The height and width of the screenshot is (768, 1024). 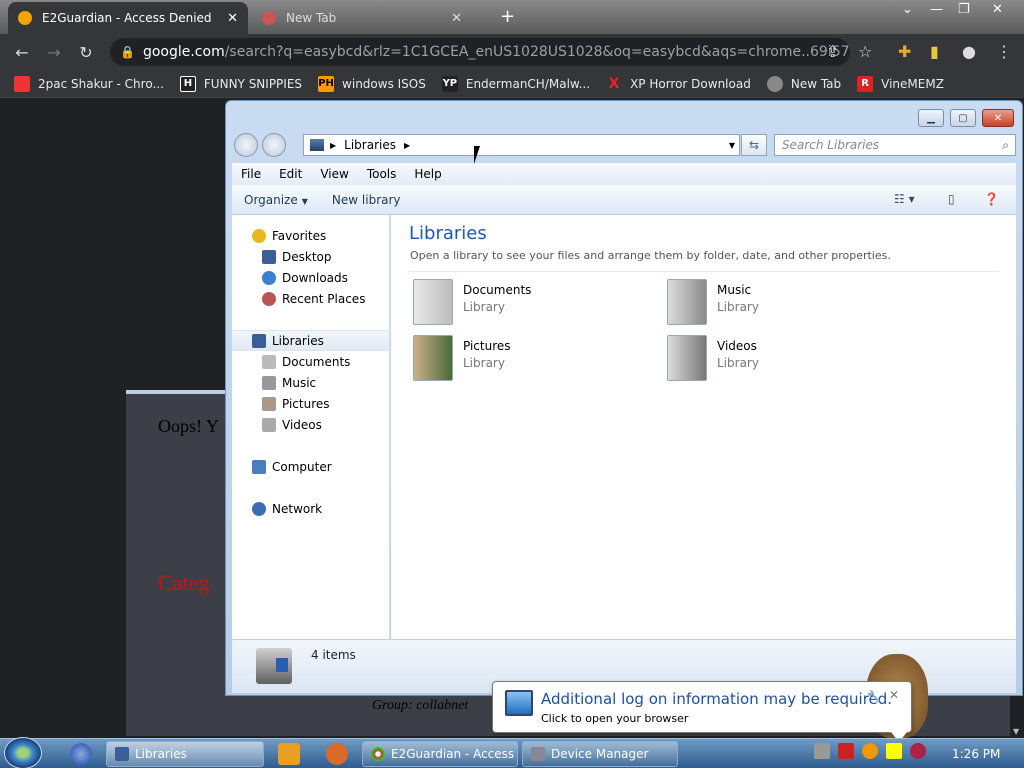 I want to click on library-videos: Videos Library, so click(x=787, y=360).